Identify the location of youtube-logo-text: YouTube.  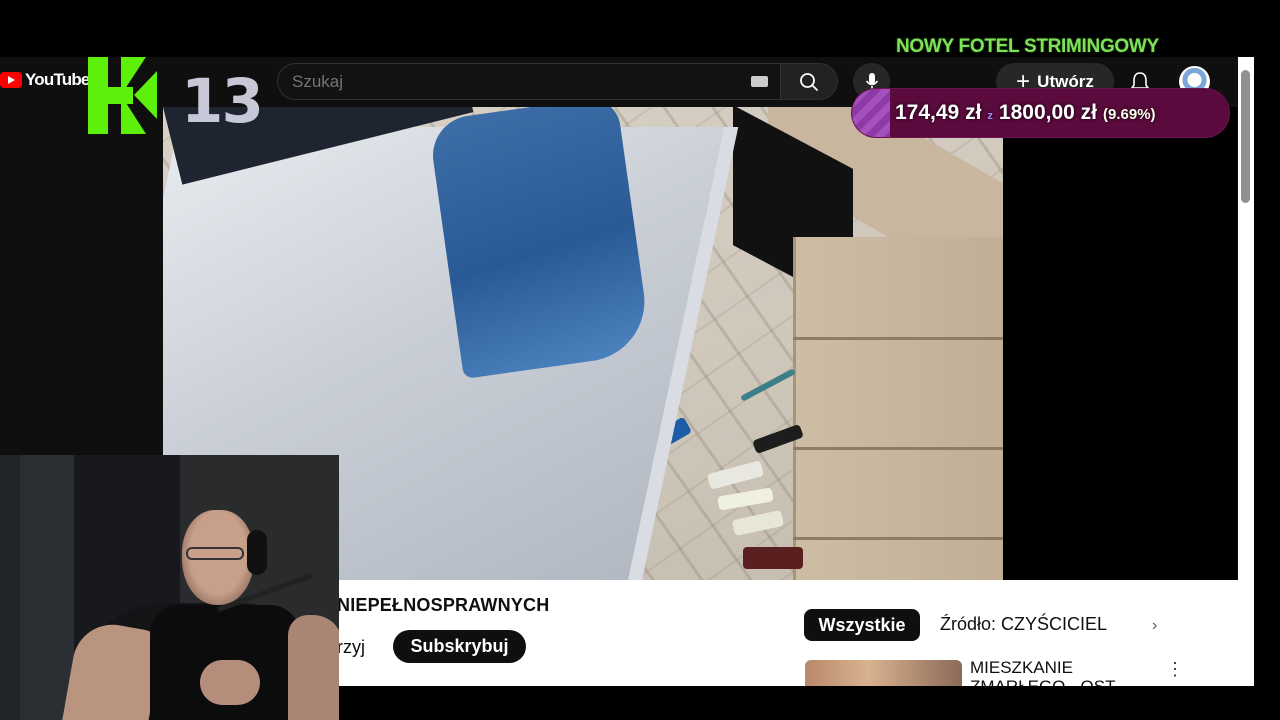
(57, 79).